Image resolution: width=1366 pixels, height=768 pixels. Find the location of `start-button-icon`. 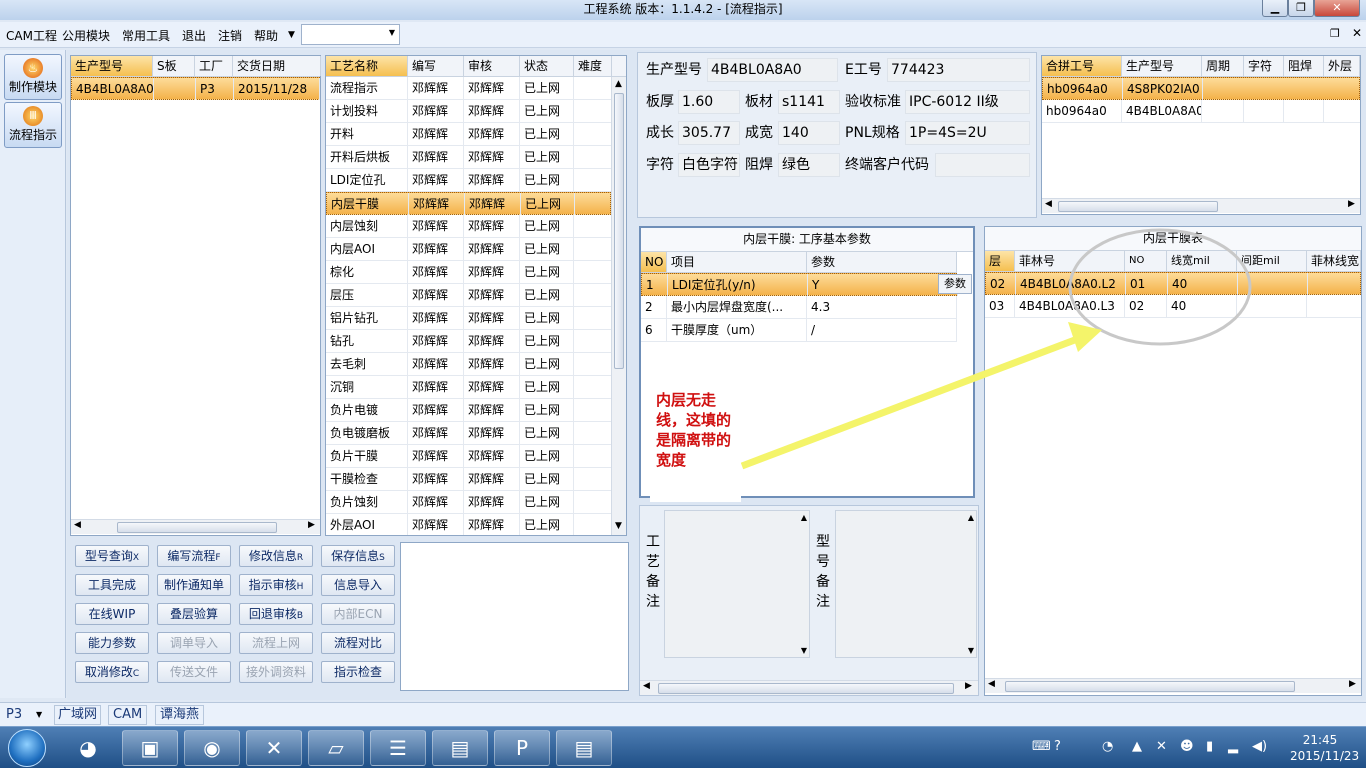

start-button-icon is located at coordinates (27, 748).